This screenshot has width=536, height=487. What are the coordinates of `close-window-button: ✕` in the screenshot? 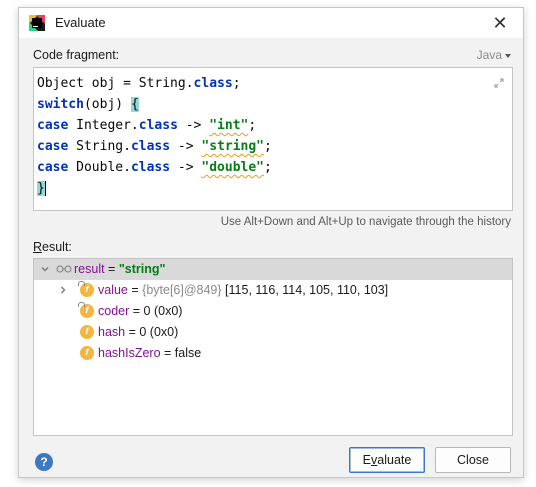 It's located at (500, 23).